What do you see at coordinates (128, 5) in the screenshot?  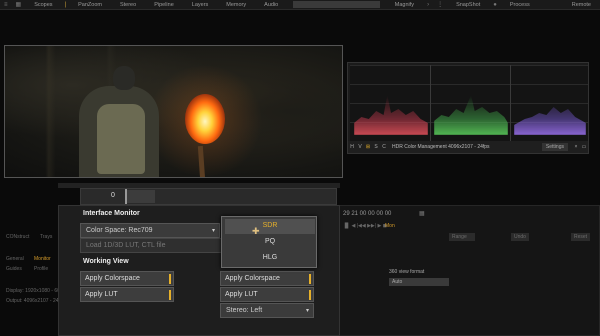 I see `toolbar-item-stereo: Stereo` at bounding box center [128, 5].